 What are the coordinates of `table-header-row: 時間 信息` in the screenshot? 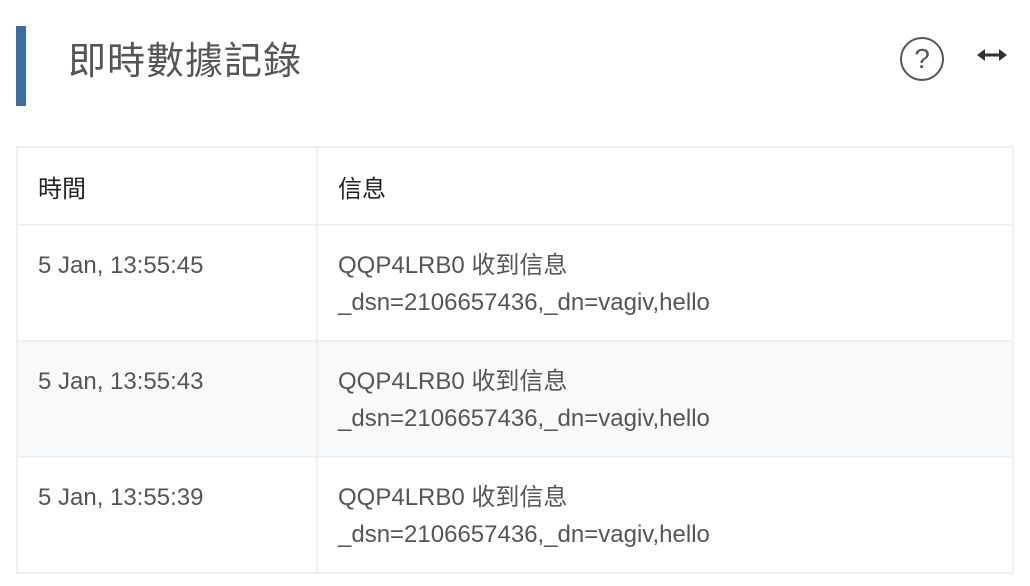 It's located at (515, 186).